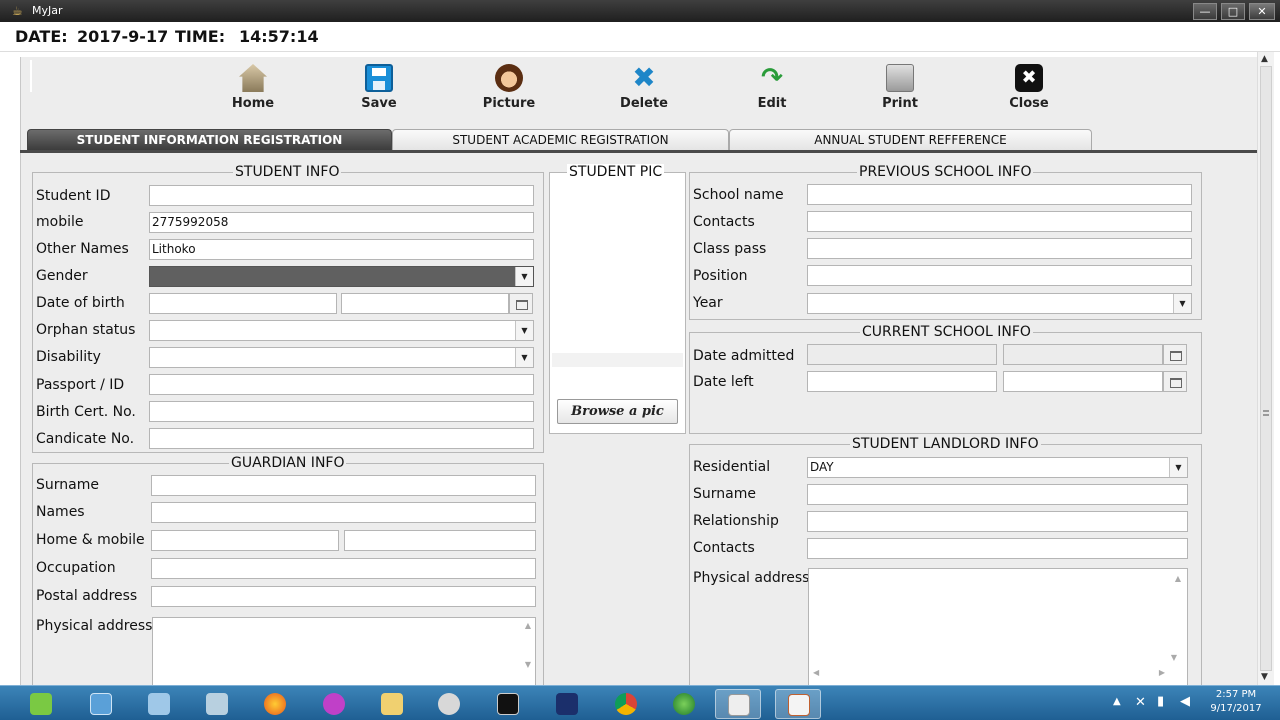 This screenshot has width=1280, height=720. Describe the element at coordinates (343, 596) in the screenshot. I see `postal-address-input` at that location.